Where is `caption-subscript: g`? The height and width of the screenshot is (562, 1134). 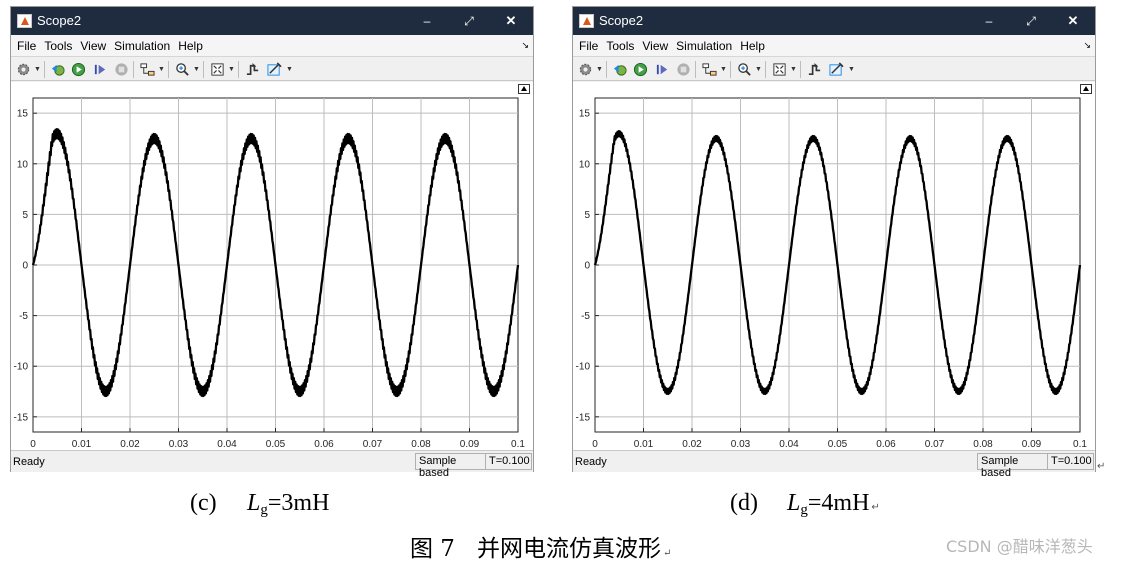 caption-subscript: g is located at coordinates (264, 510).